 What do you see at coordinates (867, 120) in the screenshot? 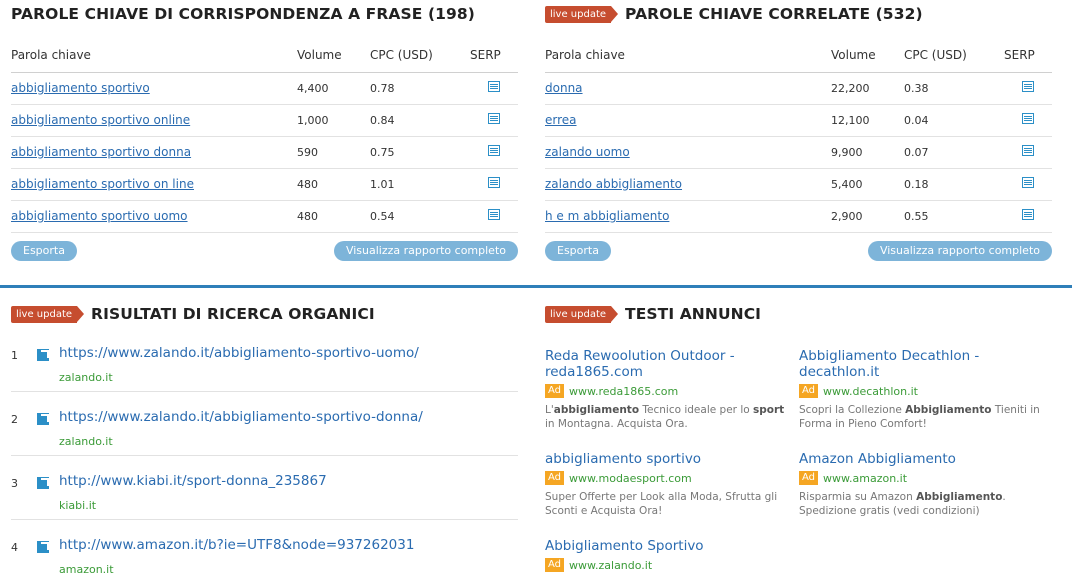
I see `volume-cell: 12,100` at bounding box center [867, 120].